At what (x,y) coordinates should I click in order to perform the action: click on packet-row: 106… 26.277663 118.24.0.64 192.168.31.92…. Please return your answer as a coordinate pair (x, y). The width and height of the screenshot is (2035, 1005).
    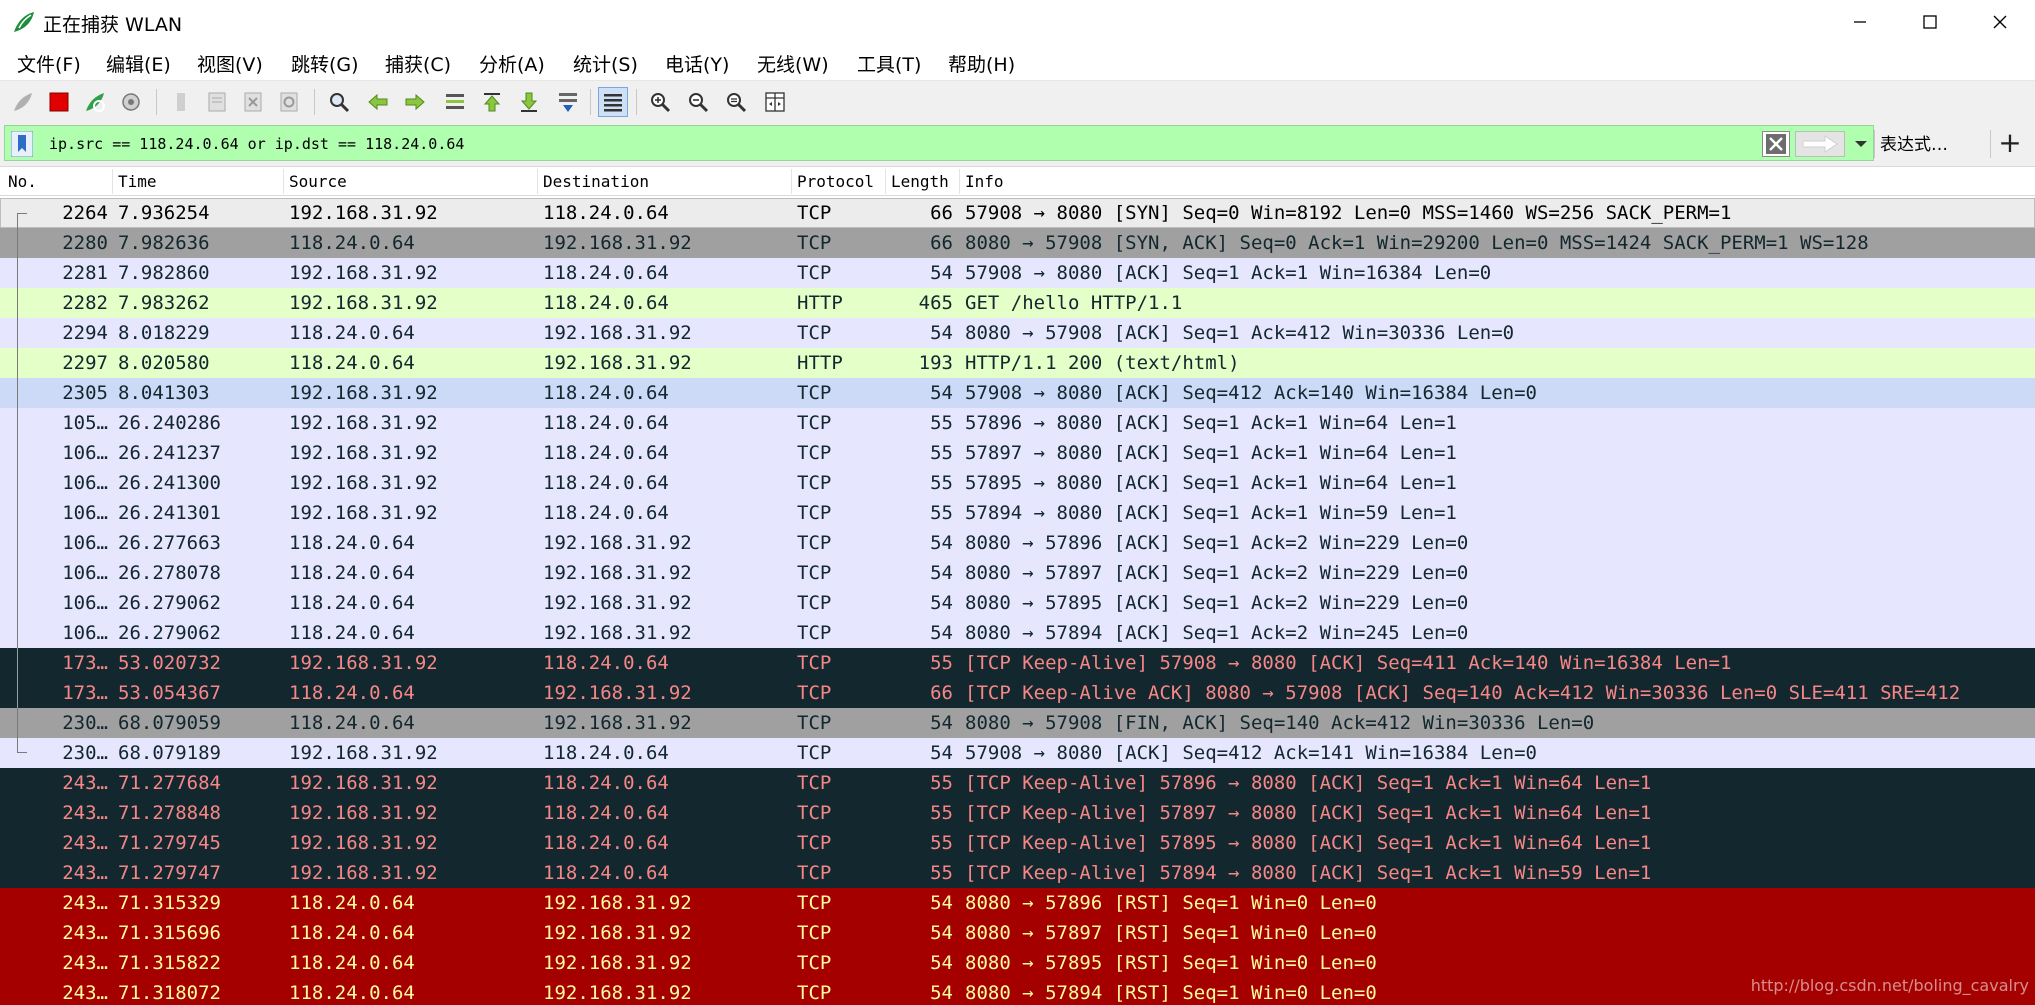
    Looking at the image, I should click on (1017, 543).